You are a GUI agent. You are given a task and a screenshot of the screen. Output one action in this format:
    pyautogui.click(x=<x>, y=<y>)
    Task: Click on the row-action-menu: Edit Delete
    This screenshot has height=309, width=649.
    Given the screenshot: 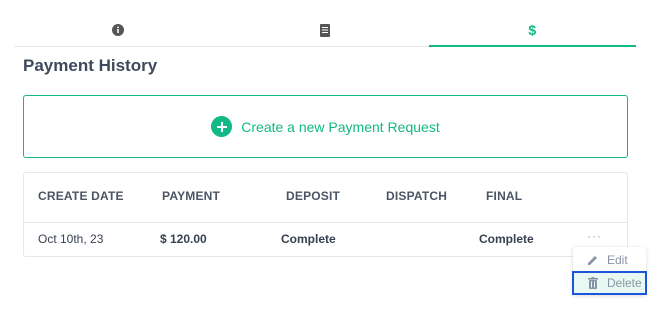 What is the action you would take?
    pyautogui.click(x=609, y=271)
    